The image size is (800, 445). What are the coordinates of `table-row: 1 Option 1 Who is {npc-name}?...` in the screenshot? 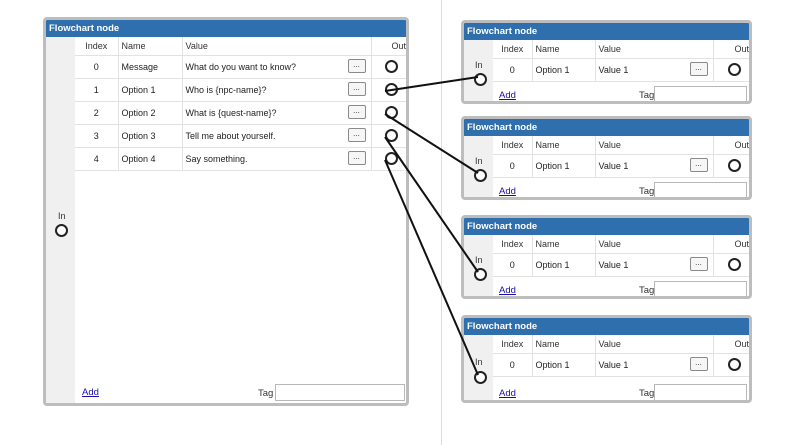 It's located at (240, 90).